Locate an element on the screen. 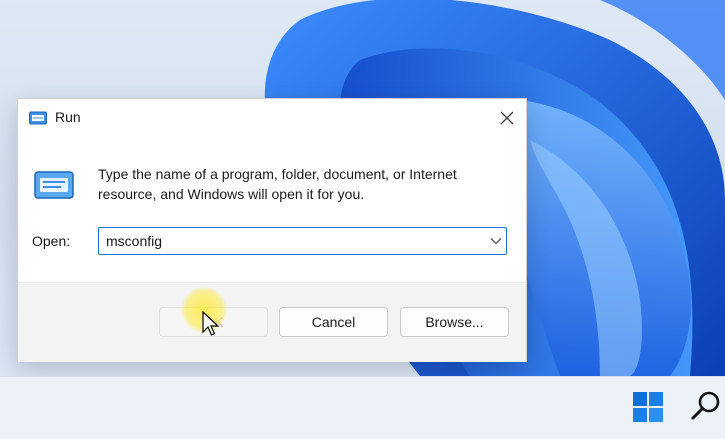 The width and height of the screenshot is (725, 439). dropdown-button is located at coordinates (496, 241).